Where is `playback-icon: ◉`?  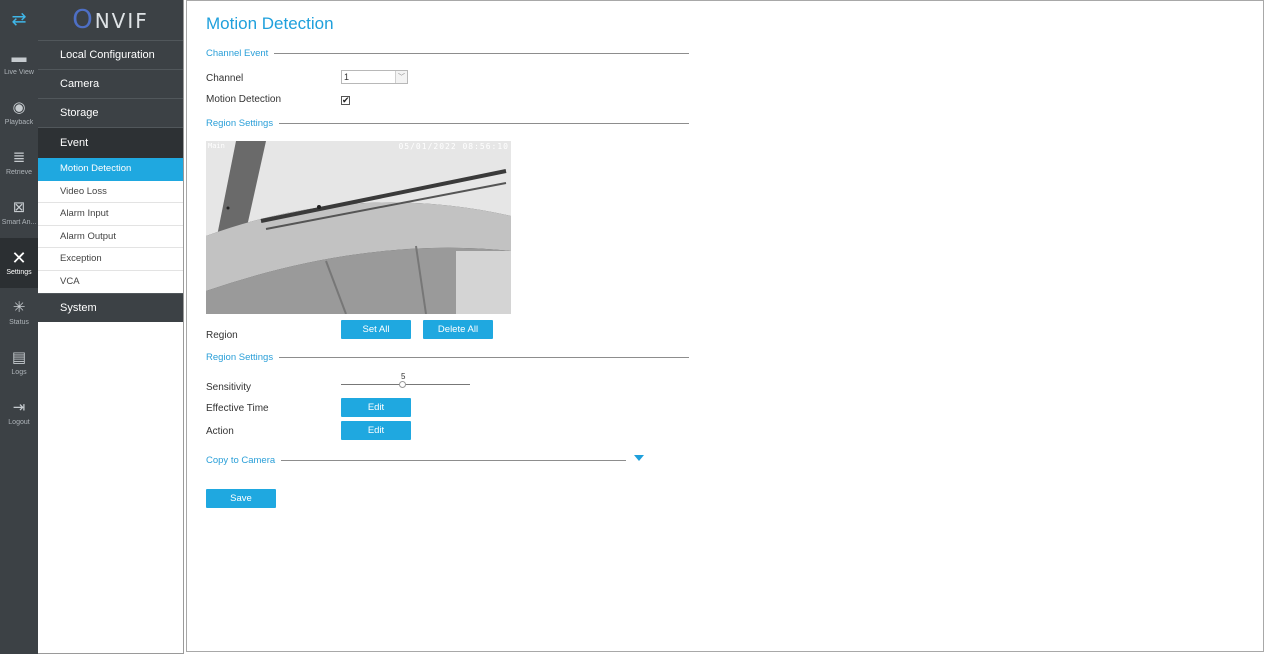 playback-icon: ◉ is located at coordinates (19, 107).